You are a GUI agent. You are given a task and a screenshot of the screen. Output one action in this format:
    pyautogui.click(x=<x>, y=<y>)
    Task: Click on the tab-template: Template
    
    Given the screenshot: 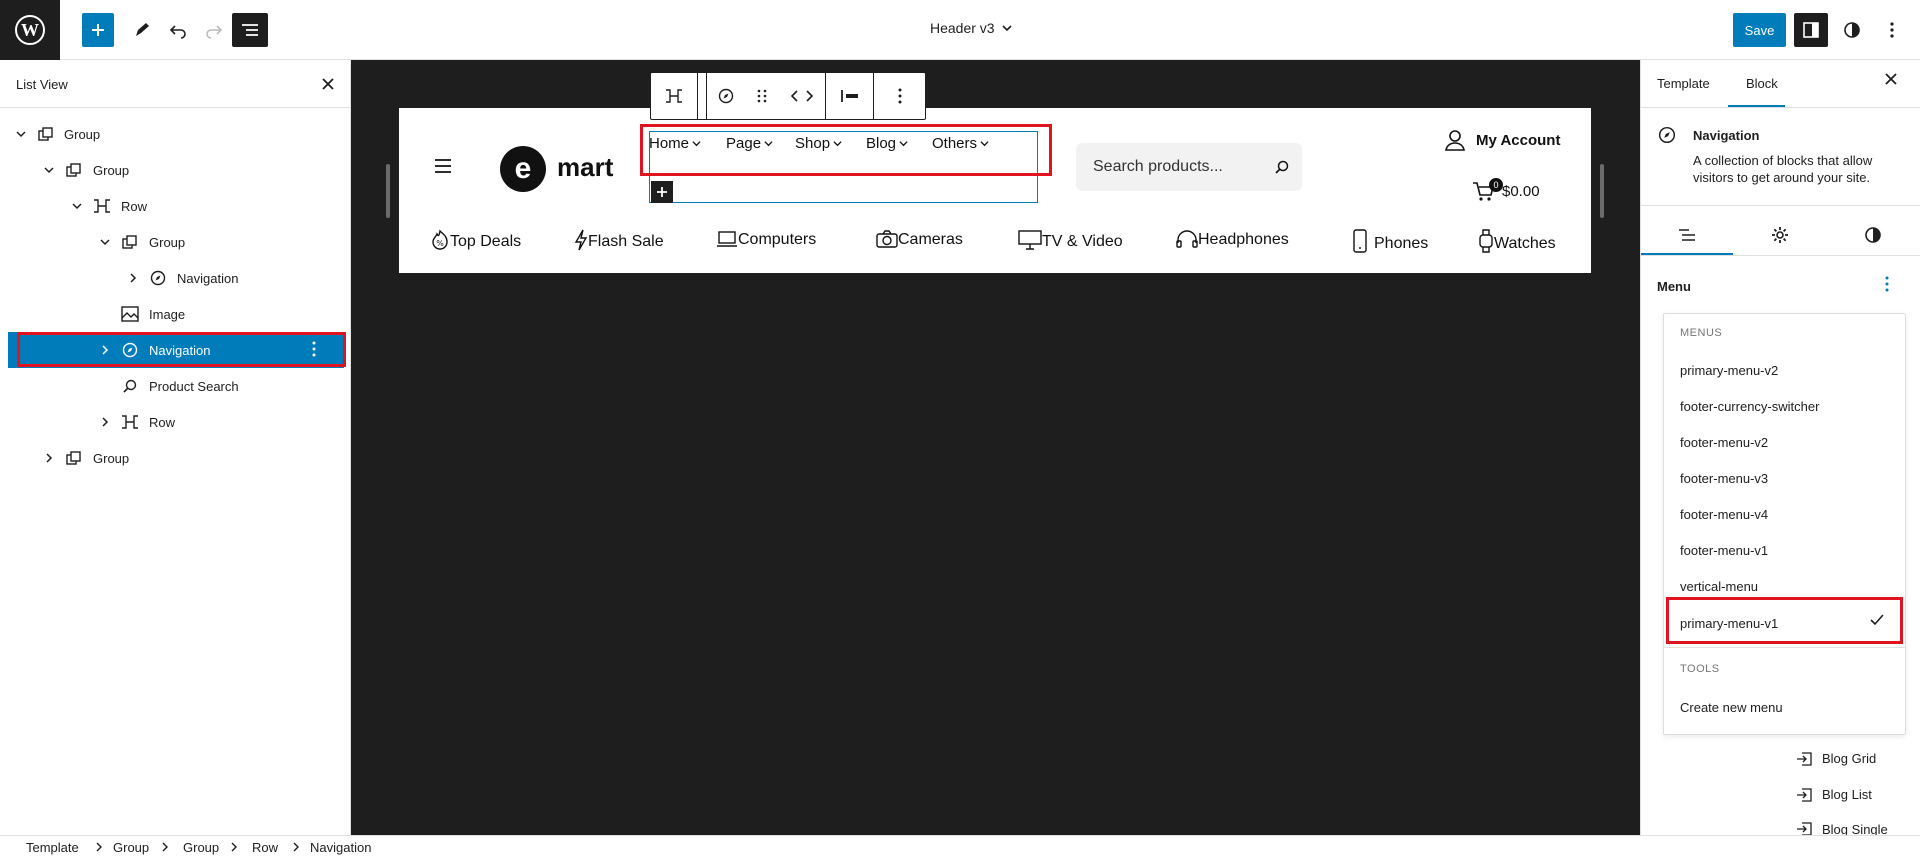 What is the action you would take?
    pyautogui.click(x=1683, y=83)
    